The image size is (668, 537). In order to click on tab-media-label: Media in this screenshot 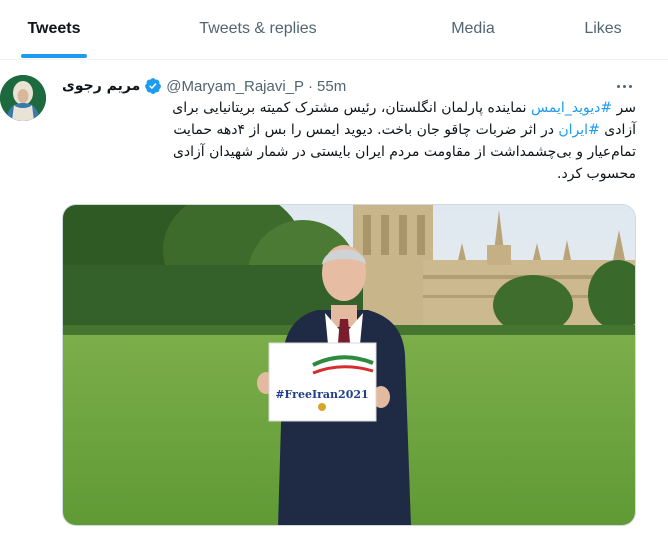, I will do `click(473, 28)`.